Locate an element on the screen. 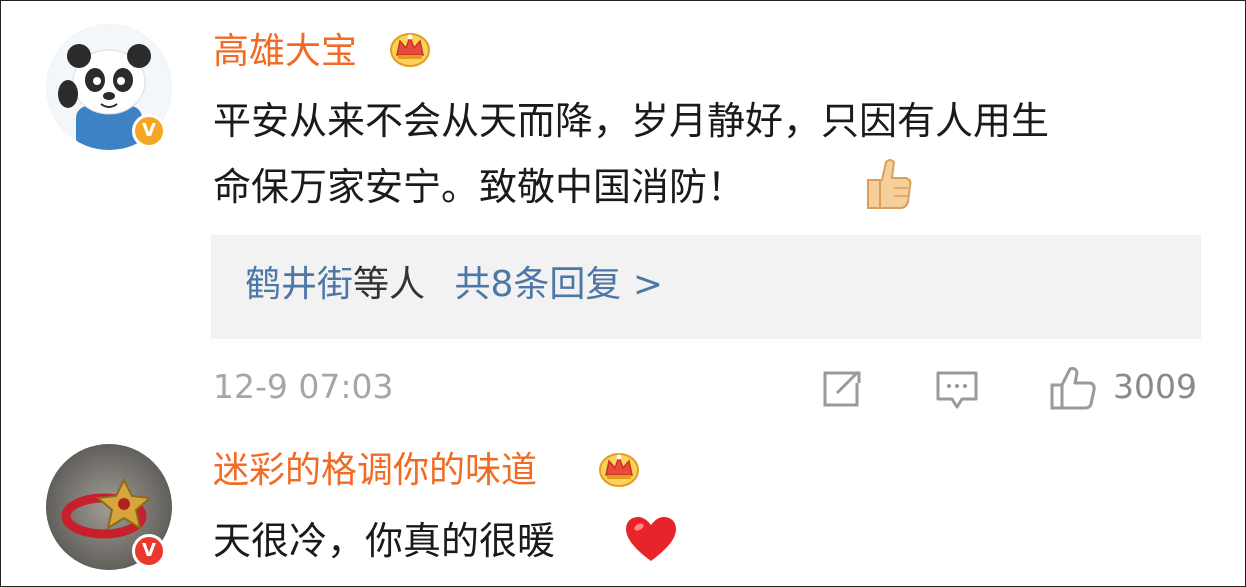 Image resolution: width=1246 pixels, height=587 pixels. repost-icon is located at coordinates (842, 389).